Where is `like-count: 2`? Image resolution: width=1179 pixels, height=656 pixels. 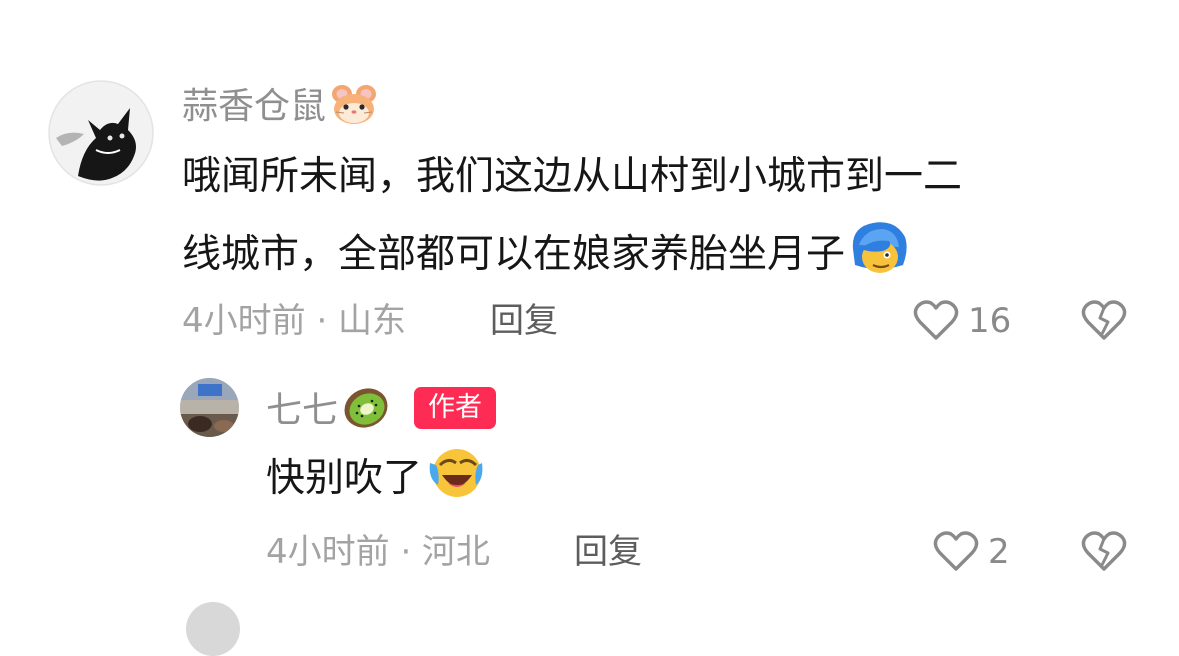 like-count: 2 is located at coordinates (999, 552).